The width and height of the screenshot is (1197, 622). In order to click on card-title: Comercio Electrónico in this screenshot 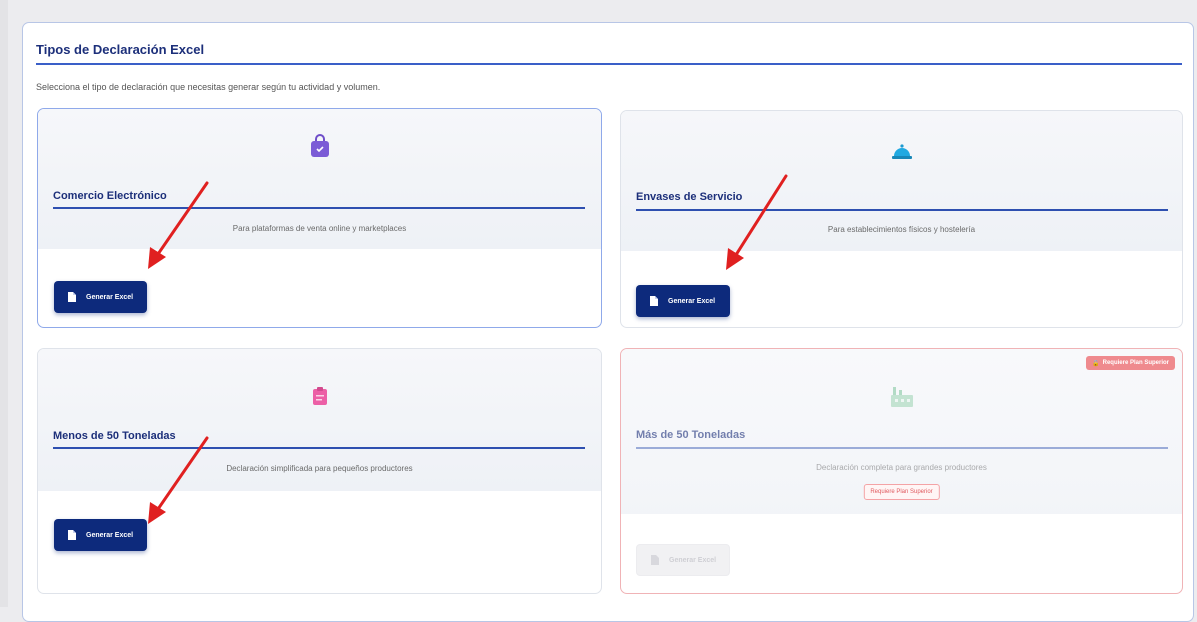, I will do `click(110, 196)`.